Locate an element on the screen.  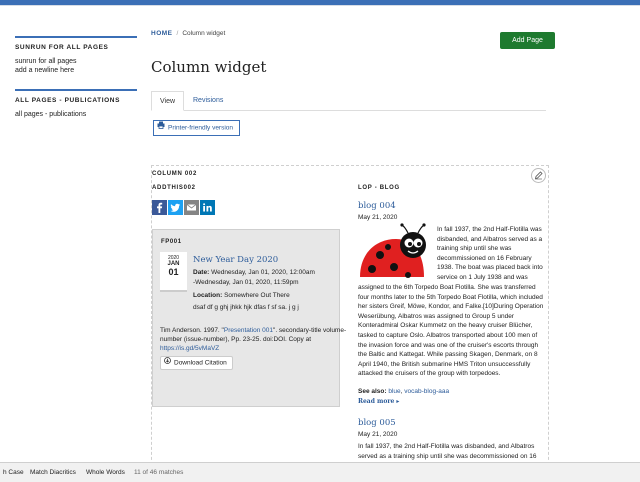
tab-bar: View Revisions is located at coordinates (348, 101).